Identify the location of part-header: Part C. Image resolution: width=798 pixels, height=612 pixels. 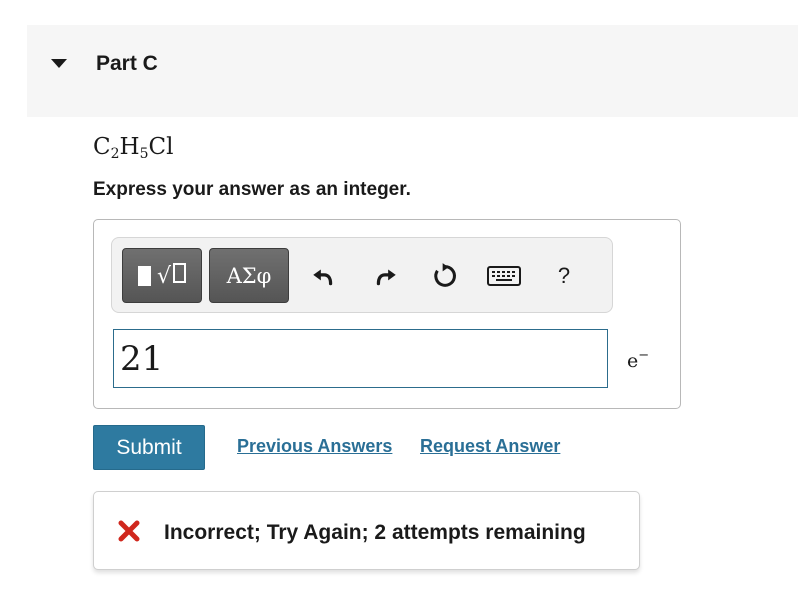
(412, 71).